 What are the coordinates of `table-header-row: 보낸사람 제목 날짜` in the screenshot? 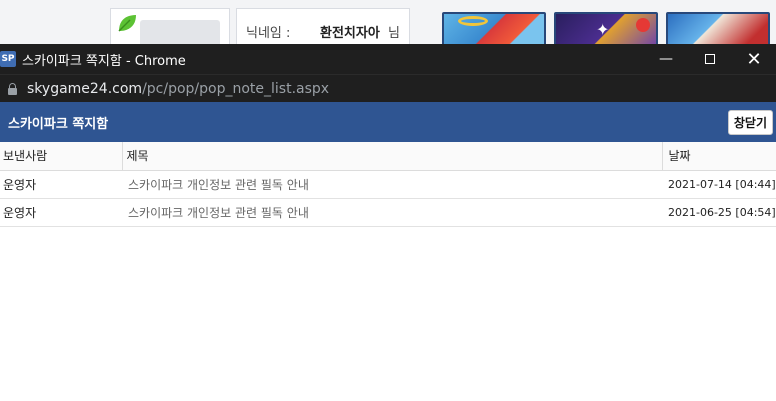 It's located at (388, 156).